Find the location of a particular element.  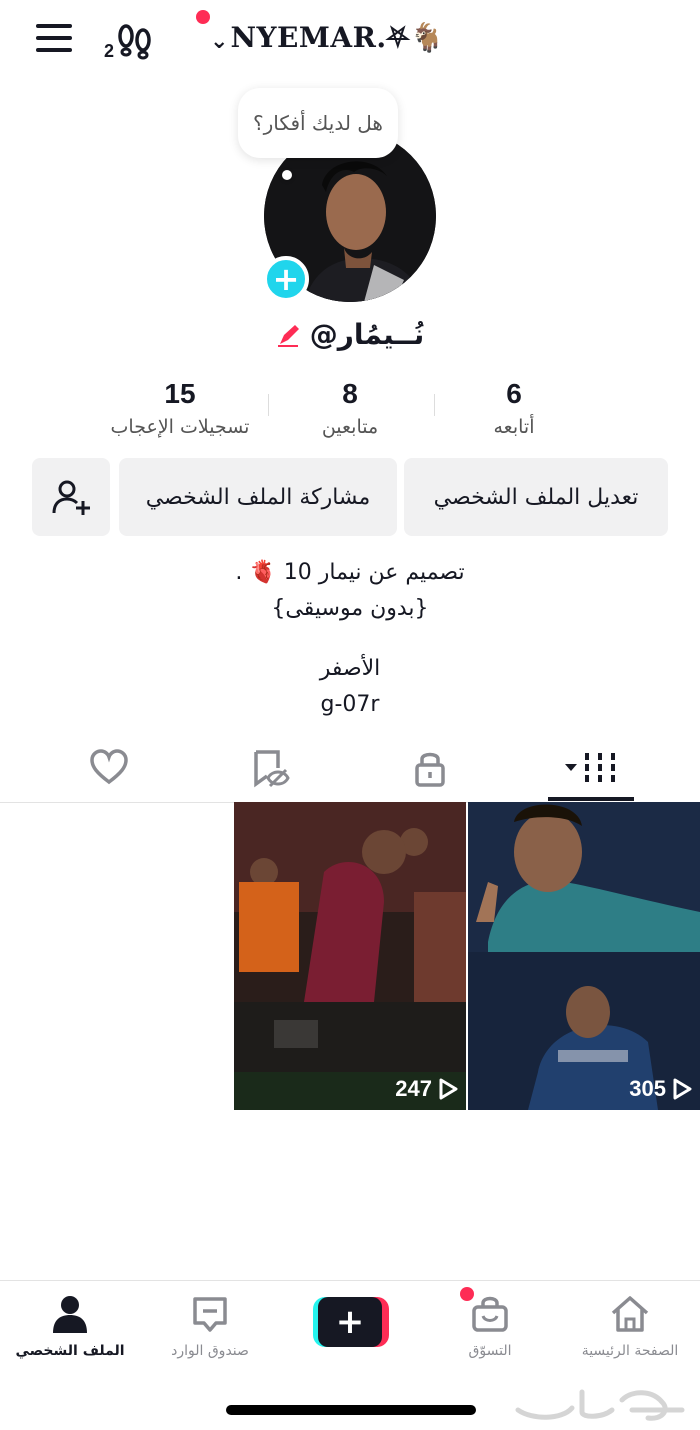

following-count: 6 is located at coordinates (514, 393).